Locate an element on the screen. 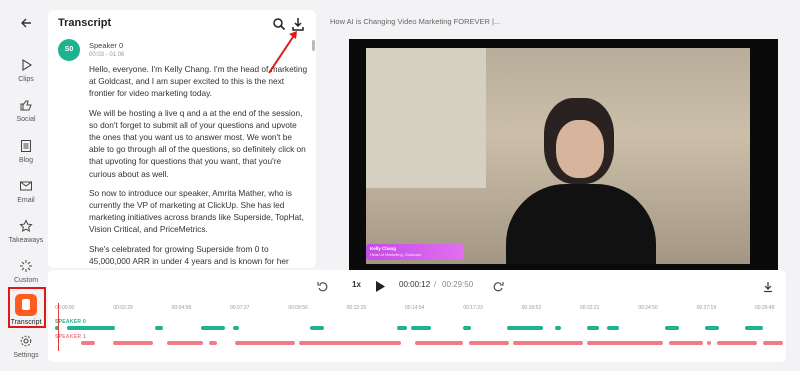 This screenshot has height=371, width=800. highlight-box is located at coordinates (27, 307).